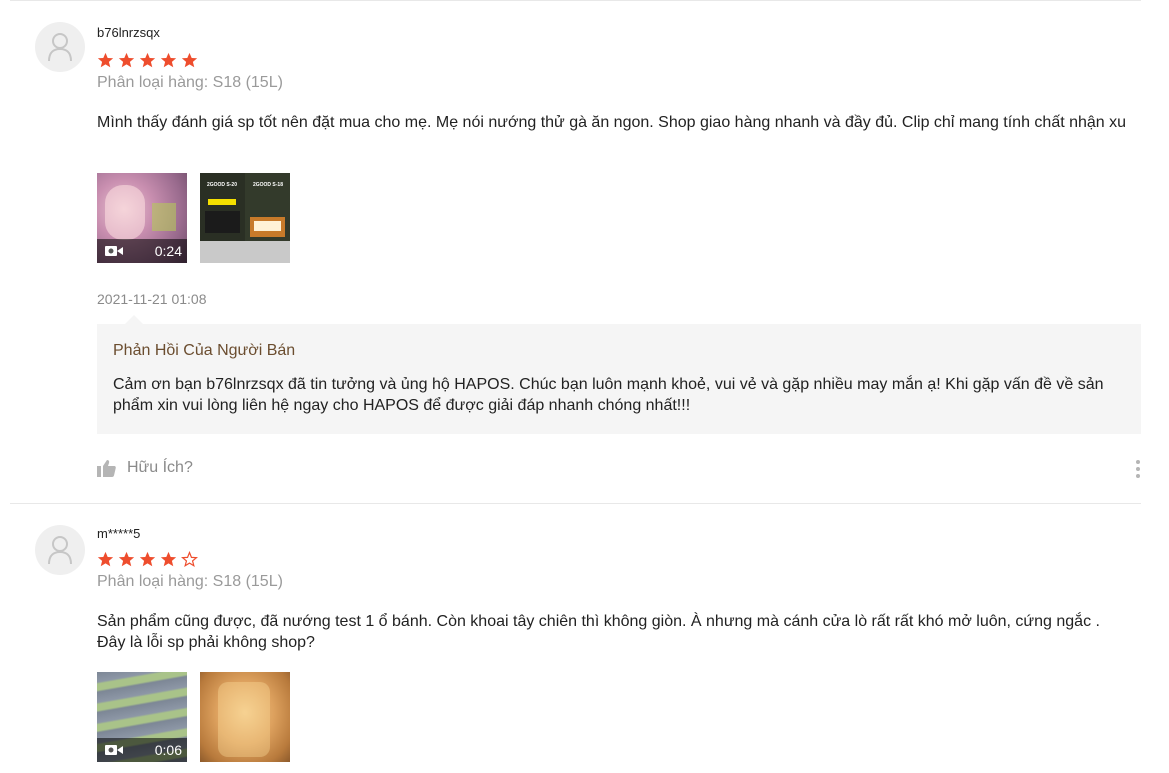 The image size is (1169, 773). I want to click on product-label-right: 2GOOD S-18, so click(267, 185).